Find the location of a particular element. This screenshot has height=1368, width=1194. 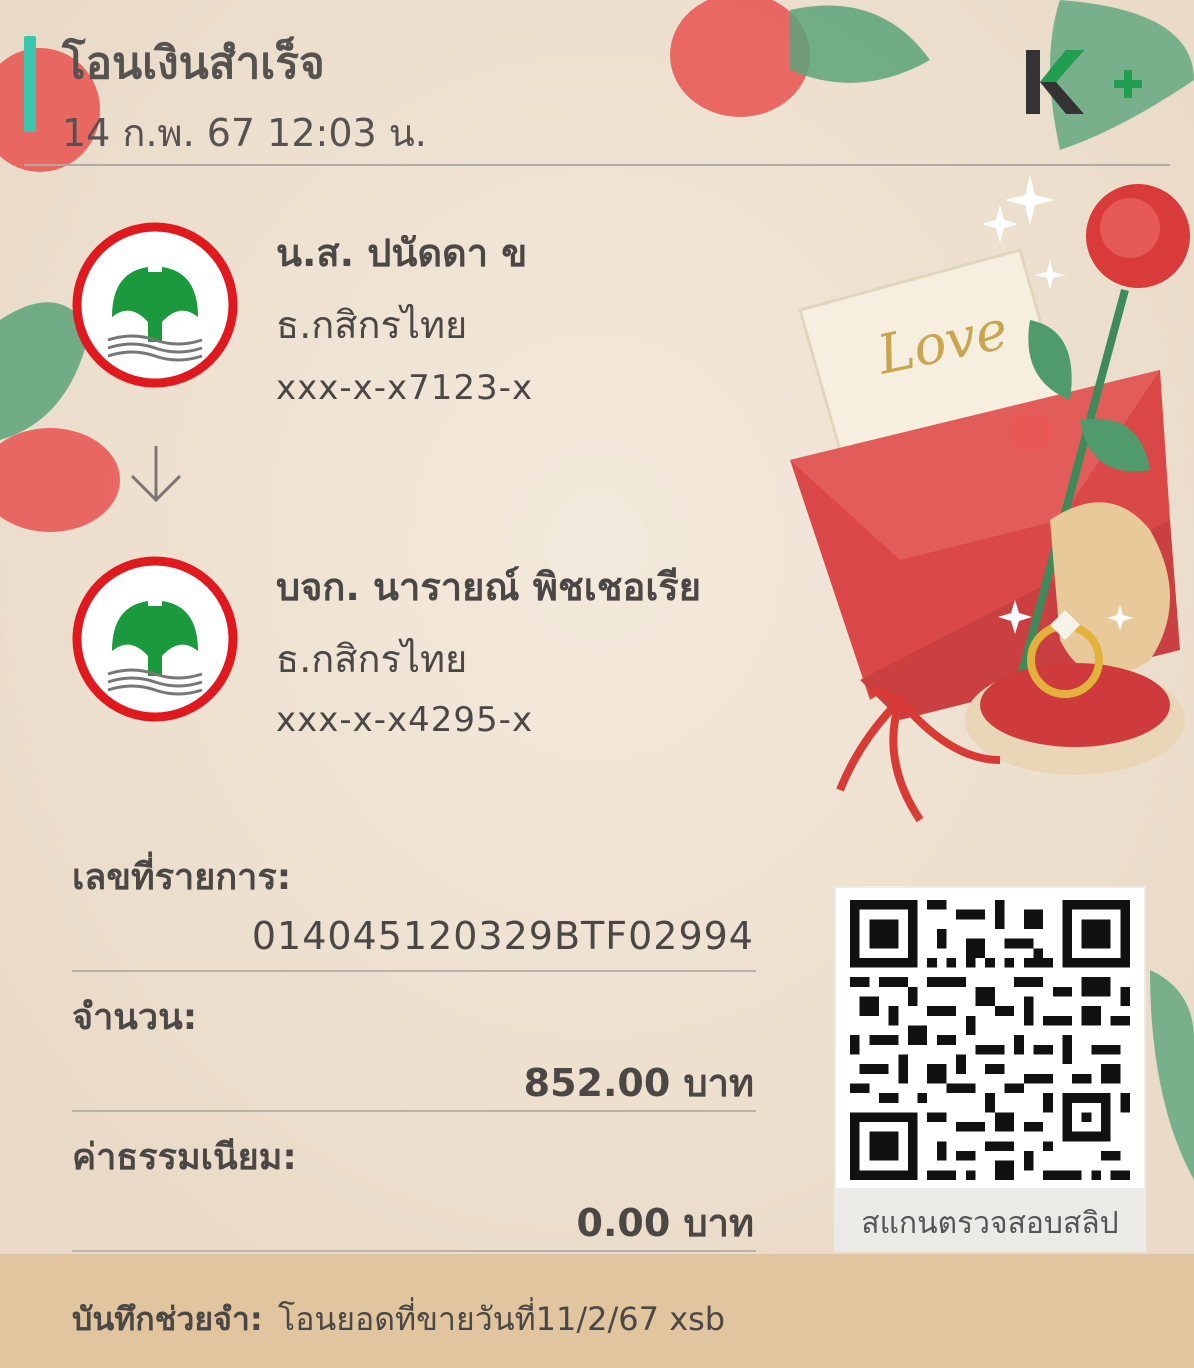

title-accent-bar is located at coordinates (30, 84).